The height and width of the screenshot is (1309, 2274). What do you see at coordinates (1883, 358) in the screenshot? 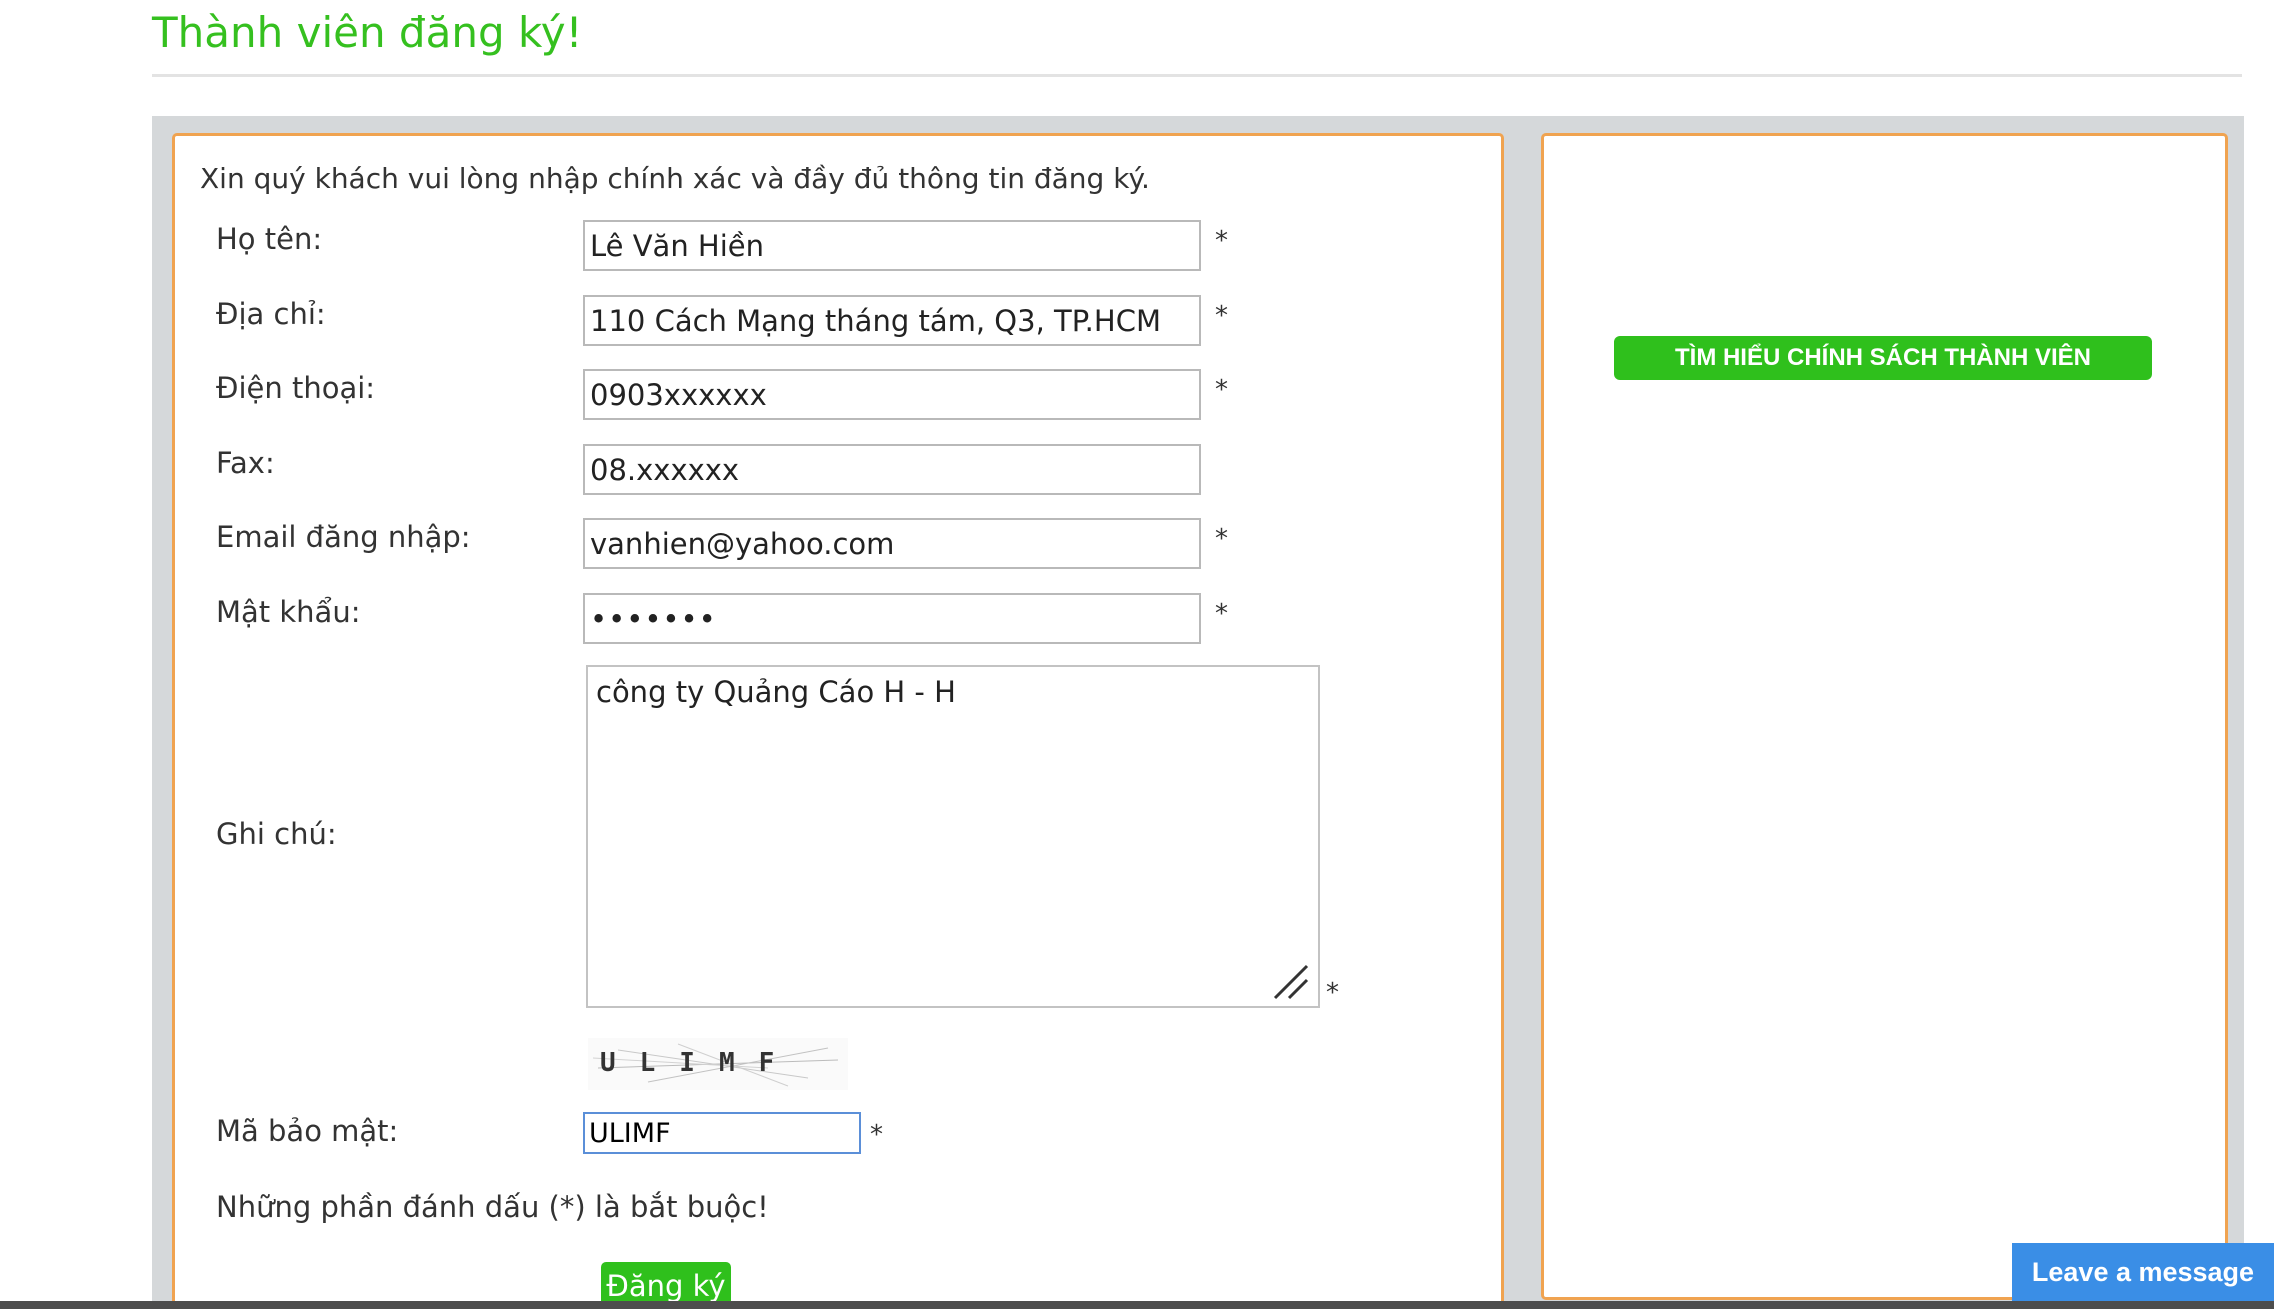
I see `membership-policy-button: TÌM HIỂU CHÍNH SÁCH THÀNH VIÊN` at bounding box center [1883, 358].